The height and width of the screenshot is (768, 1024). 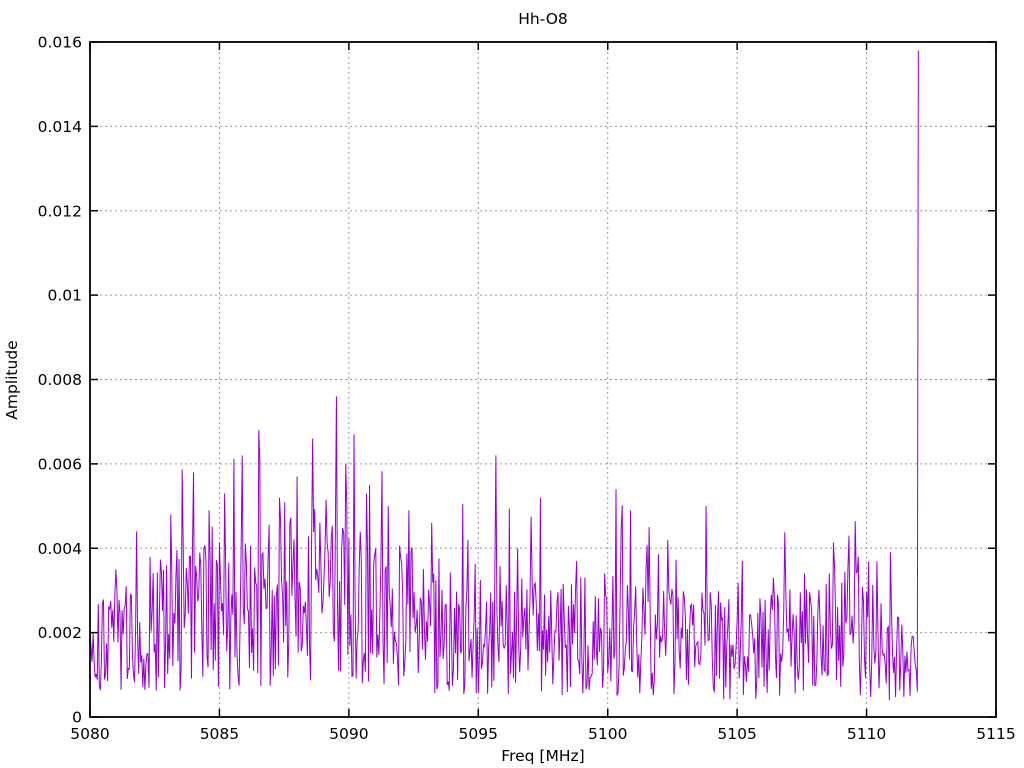 What do you see at coordinates (348, 734) in the screenshot?
I see `x-tick-label: 5090` at bounding box center [348, 734].